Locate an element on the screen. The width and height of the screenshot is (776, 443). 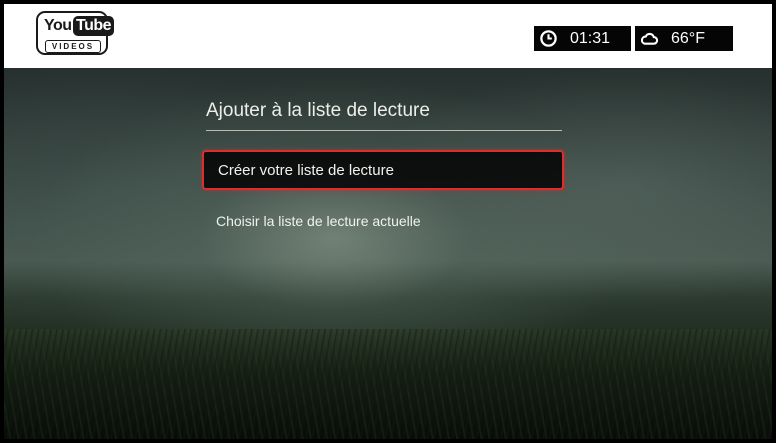
logo-tube-text: Tube is located at coordinates (94, 26).